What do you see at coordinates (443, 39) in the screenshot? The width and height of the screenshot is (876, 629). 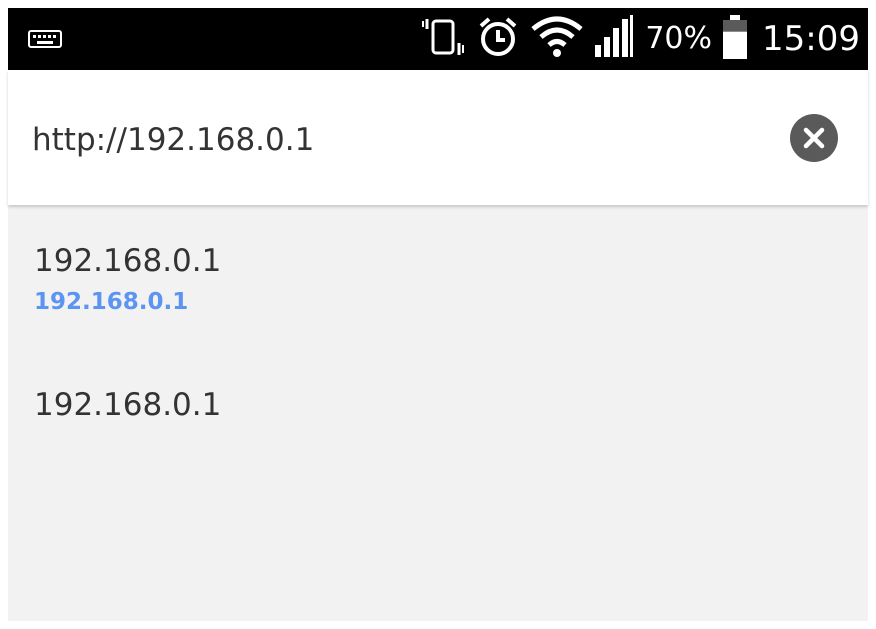 I see `vibrate-icon` at bounding box center [443, 39].